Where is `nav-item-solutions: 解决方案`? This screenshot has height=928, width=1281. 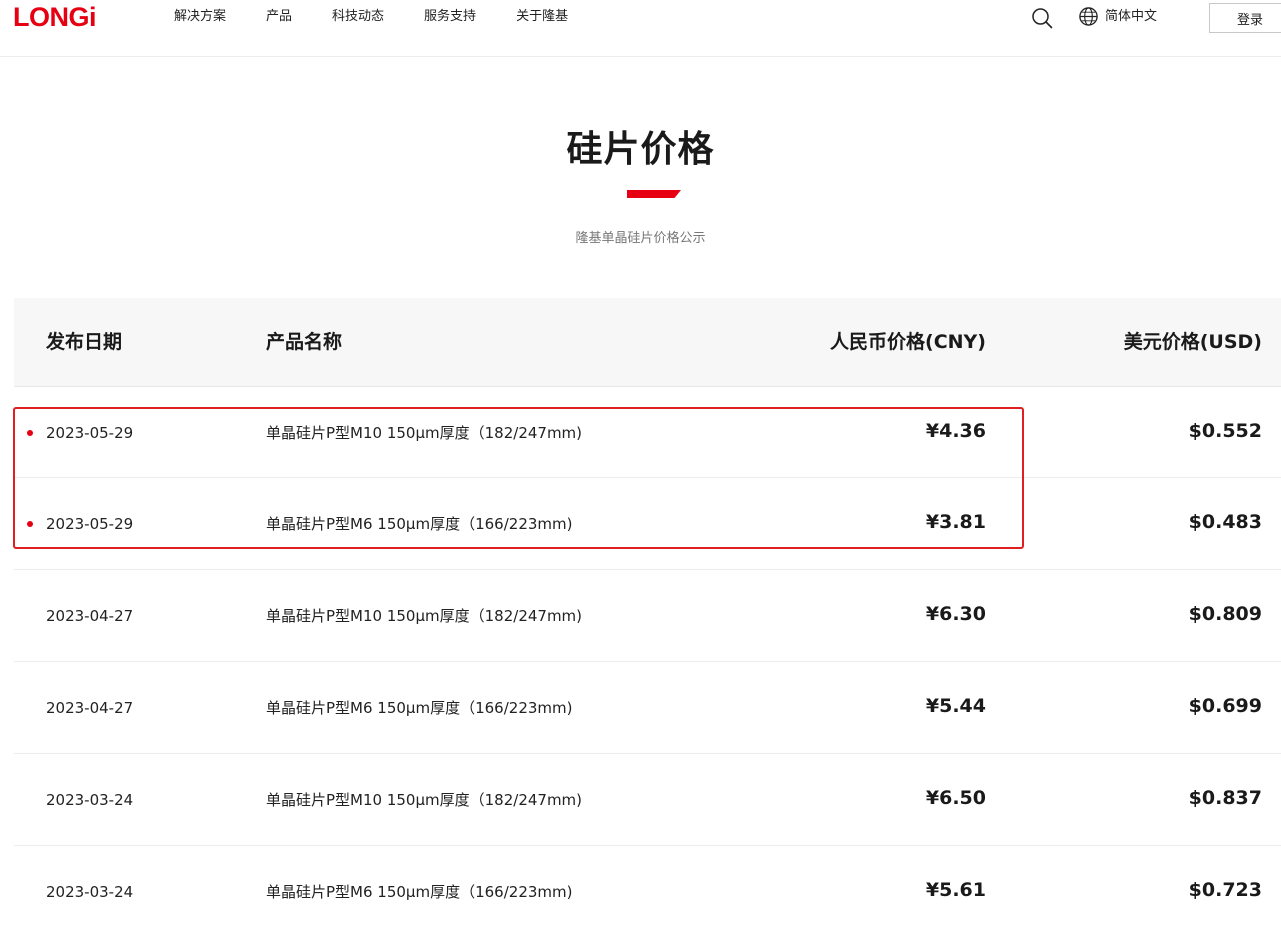 nav-item-solutions: 解决方案 is located at coordinates (200, 17).